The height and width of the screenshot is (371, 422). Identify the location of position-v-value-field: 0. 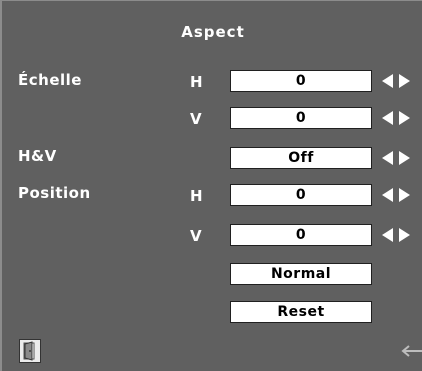
(301, 235).